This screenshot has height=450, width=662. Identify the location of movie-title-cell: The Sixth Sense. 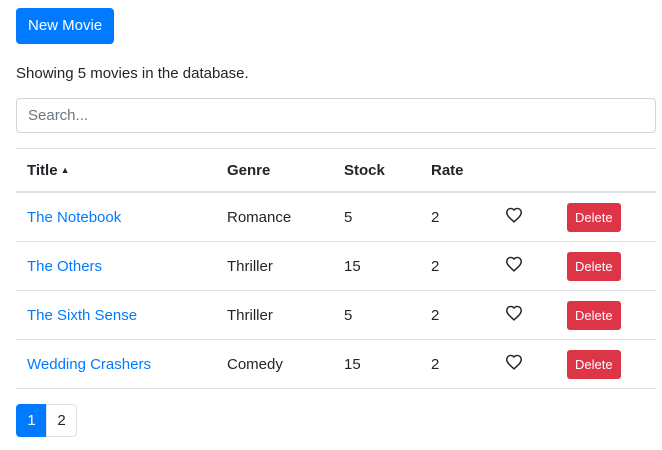
(116, 315).